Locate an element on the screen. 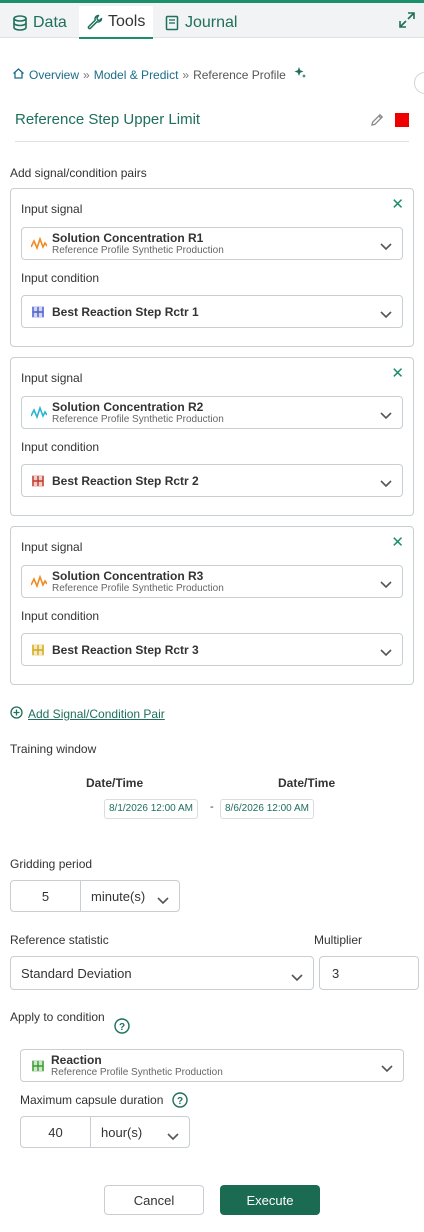 This screenshot has width=424, height=1232. reference-statistic-select: Standard Deviation is located at coordinates (162, 973).